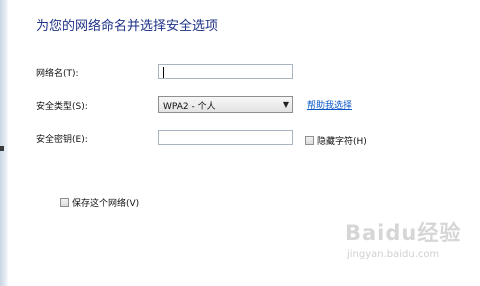  I want to click on security-key-input, so click(225, 137).